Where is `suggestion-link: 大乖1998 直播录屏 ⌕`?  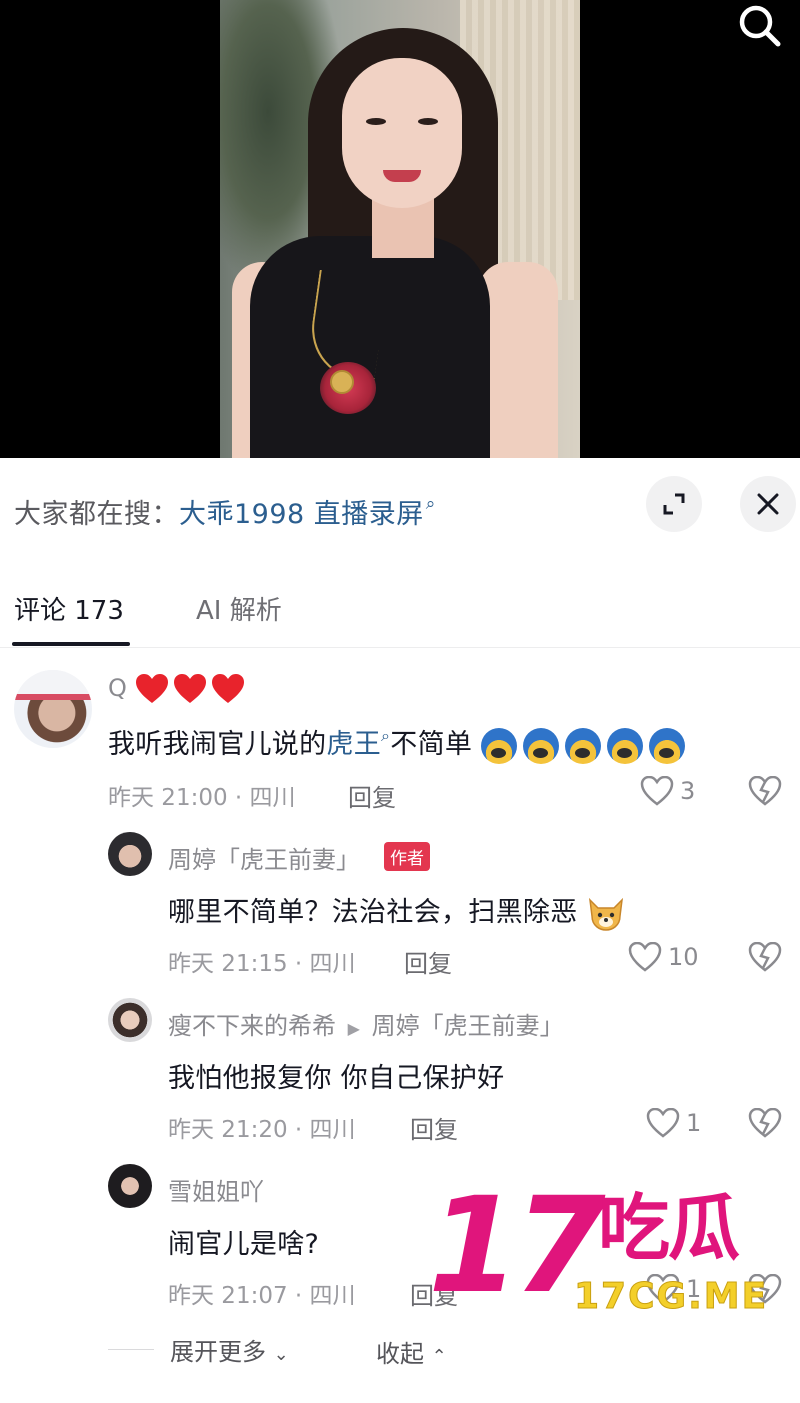 suggestion-link: 大乖1998 直播录屏 ⌕ is located at coordinates (307, 512).